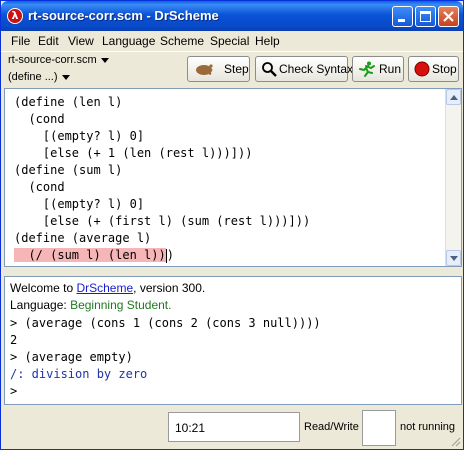 The image size is (464, 450). Describe the element at coordinates (390, 69) in the screenshot. I see `run-label: Run` at that location.